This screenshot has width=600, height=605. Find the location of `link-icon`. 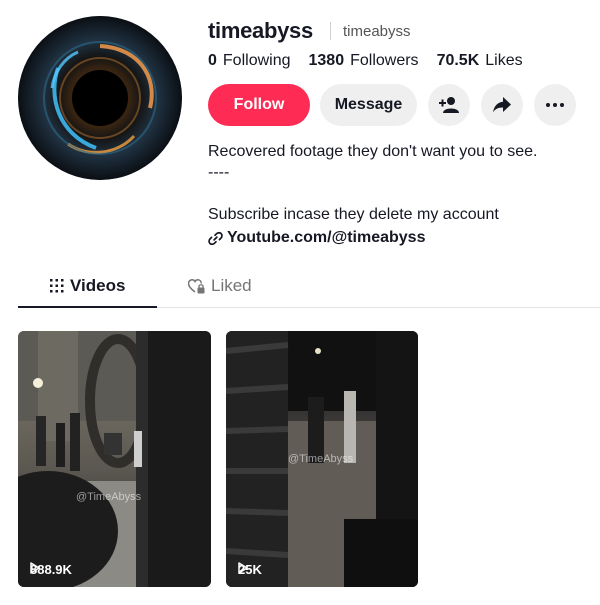

link-icon is located at coordinates (215, 238).